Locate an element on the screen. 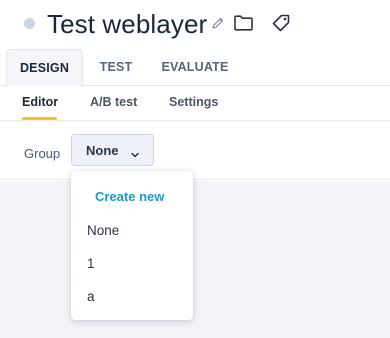  group-select-value: None is located at coordinates (102, 150).